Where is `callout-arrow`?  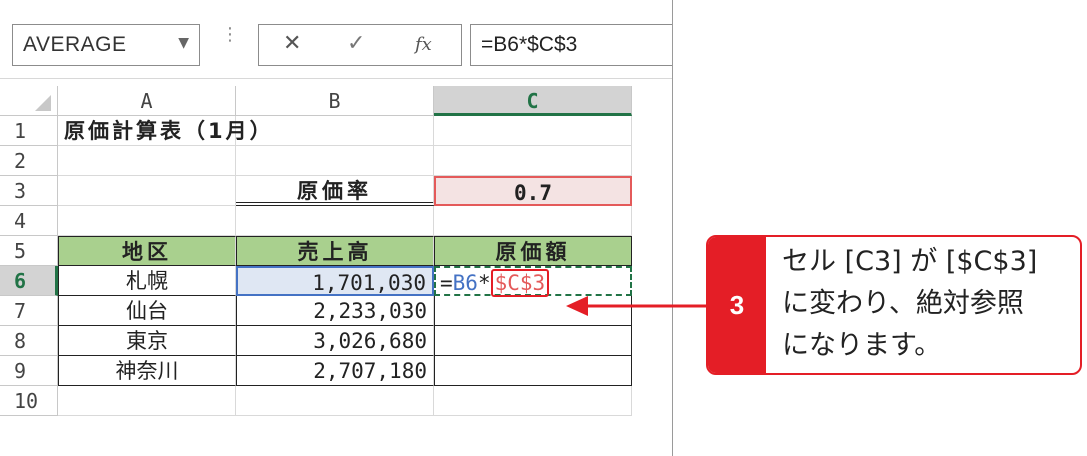
callout-arrow is located at coordinates (636, 306).